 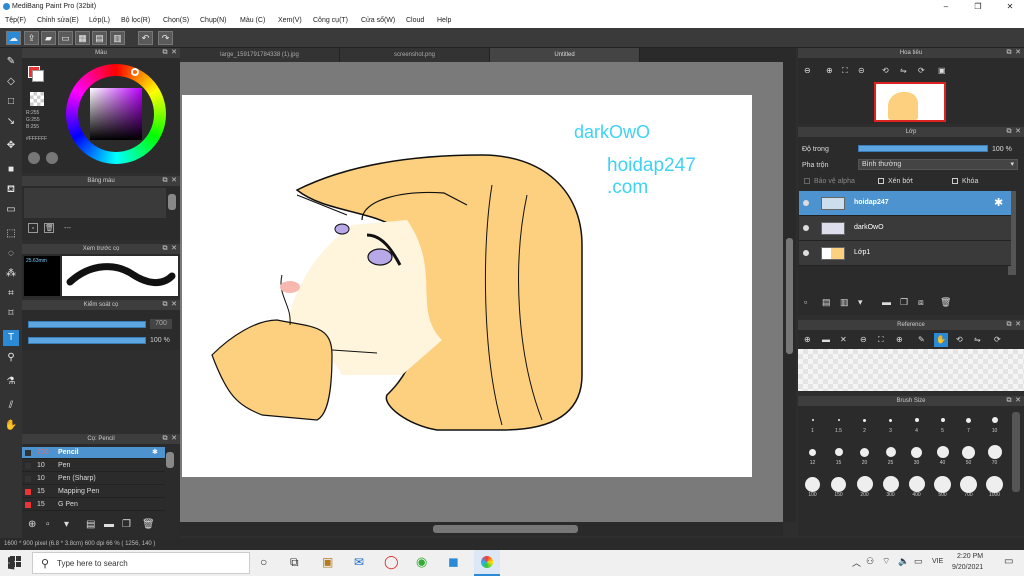 I want to click on brush-tool-icon: ✎, so click(x=11, y=62).